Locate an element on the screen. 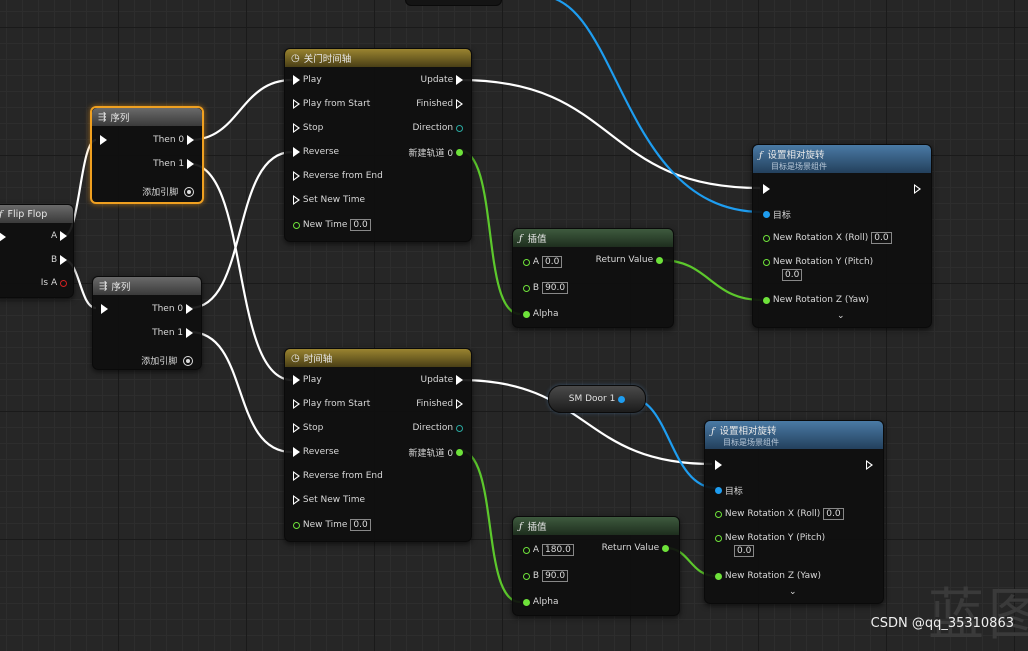  add-pin-icon is located at coordinates (189, 191).